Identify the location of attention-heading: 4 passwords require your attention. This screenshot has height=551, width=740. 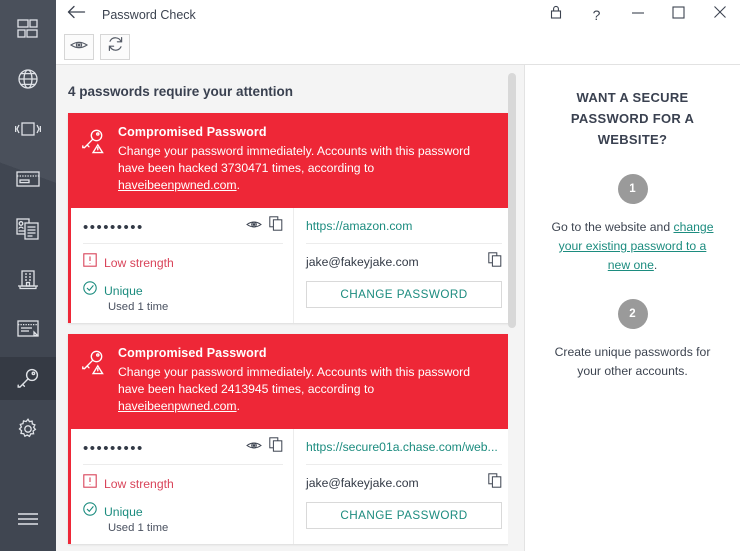
(181, 91).